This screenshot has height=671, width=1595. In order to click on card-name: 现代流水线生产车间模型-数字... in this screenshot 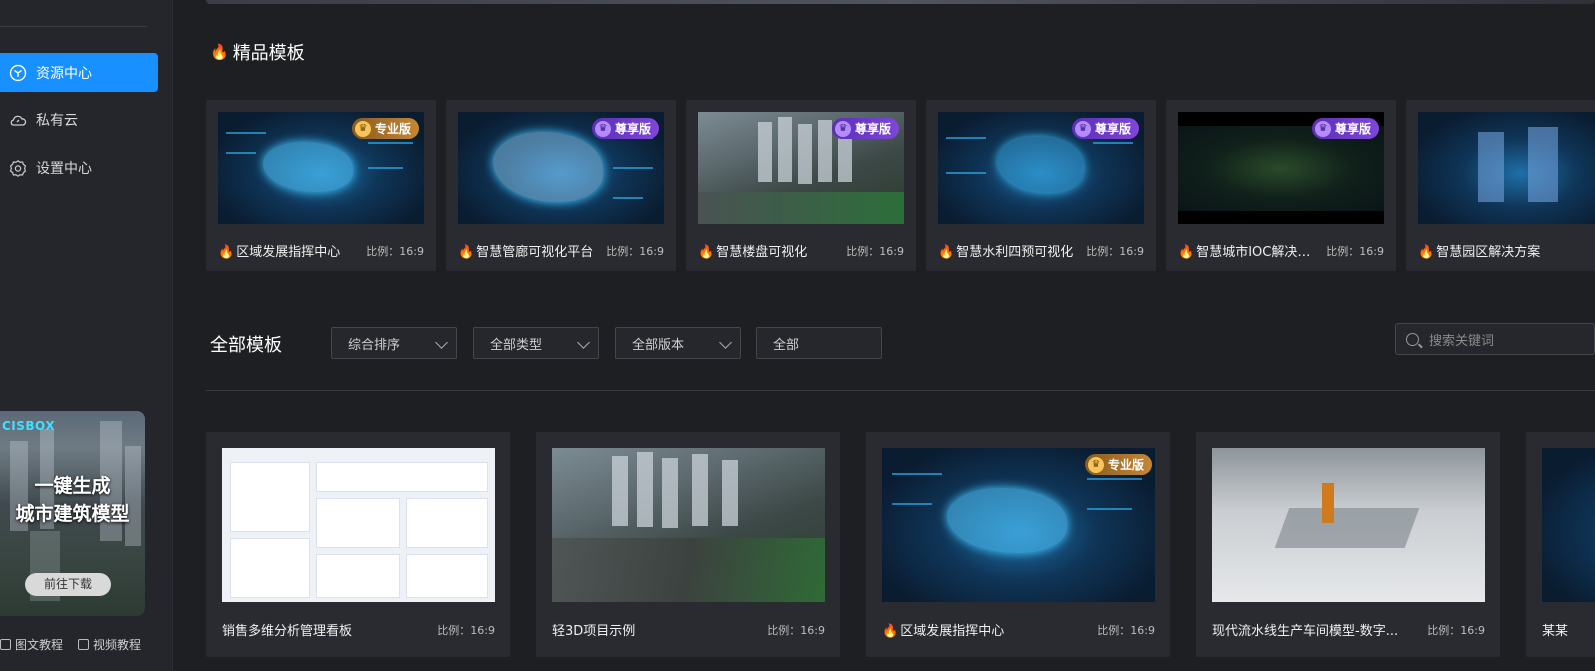, I will do `click(1305, 631)`.